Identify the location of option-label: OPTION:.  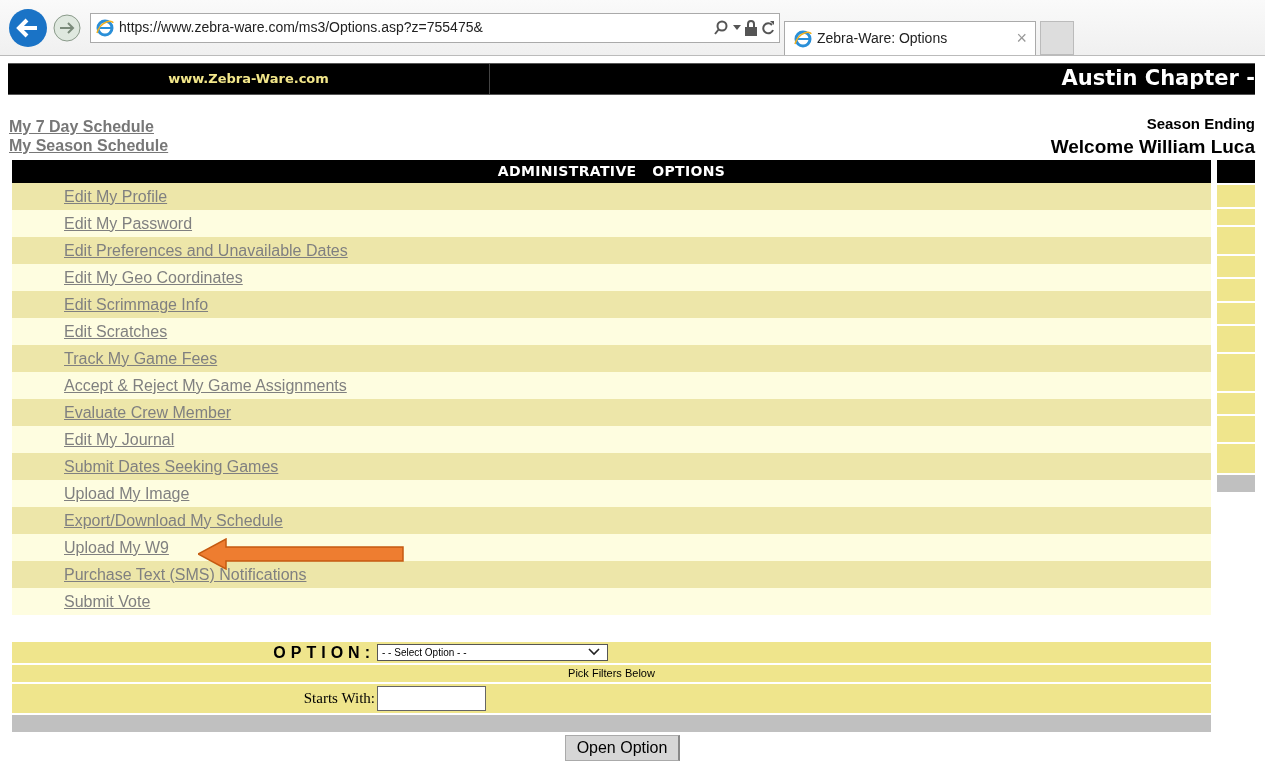
(324, 652).